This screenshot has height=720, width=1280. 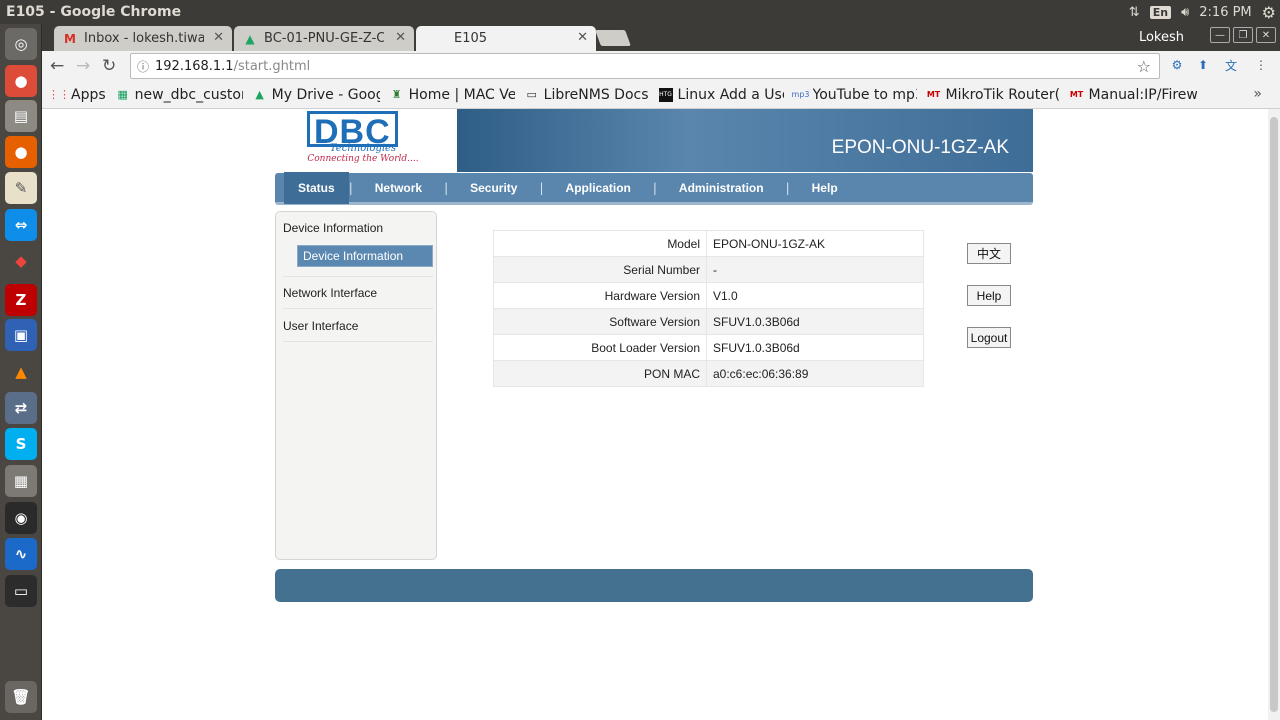 I want to click on url-path: /start.ghtml, so click(x=272, y=66).